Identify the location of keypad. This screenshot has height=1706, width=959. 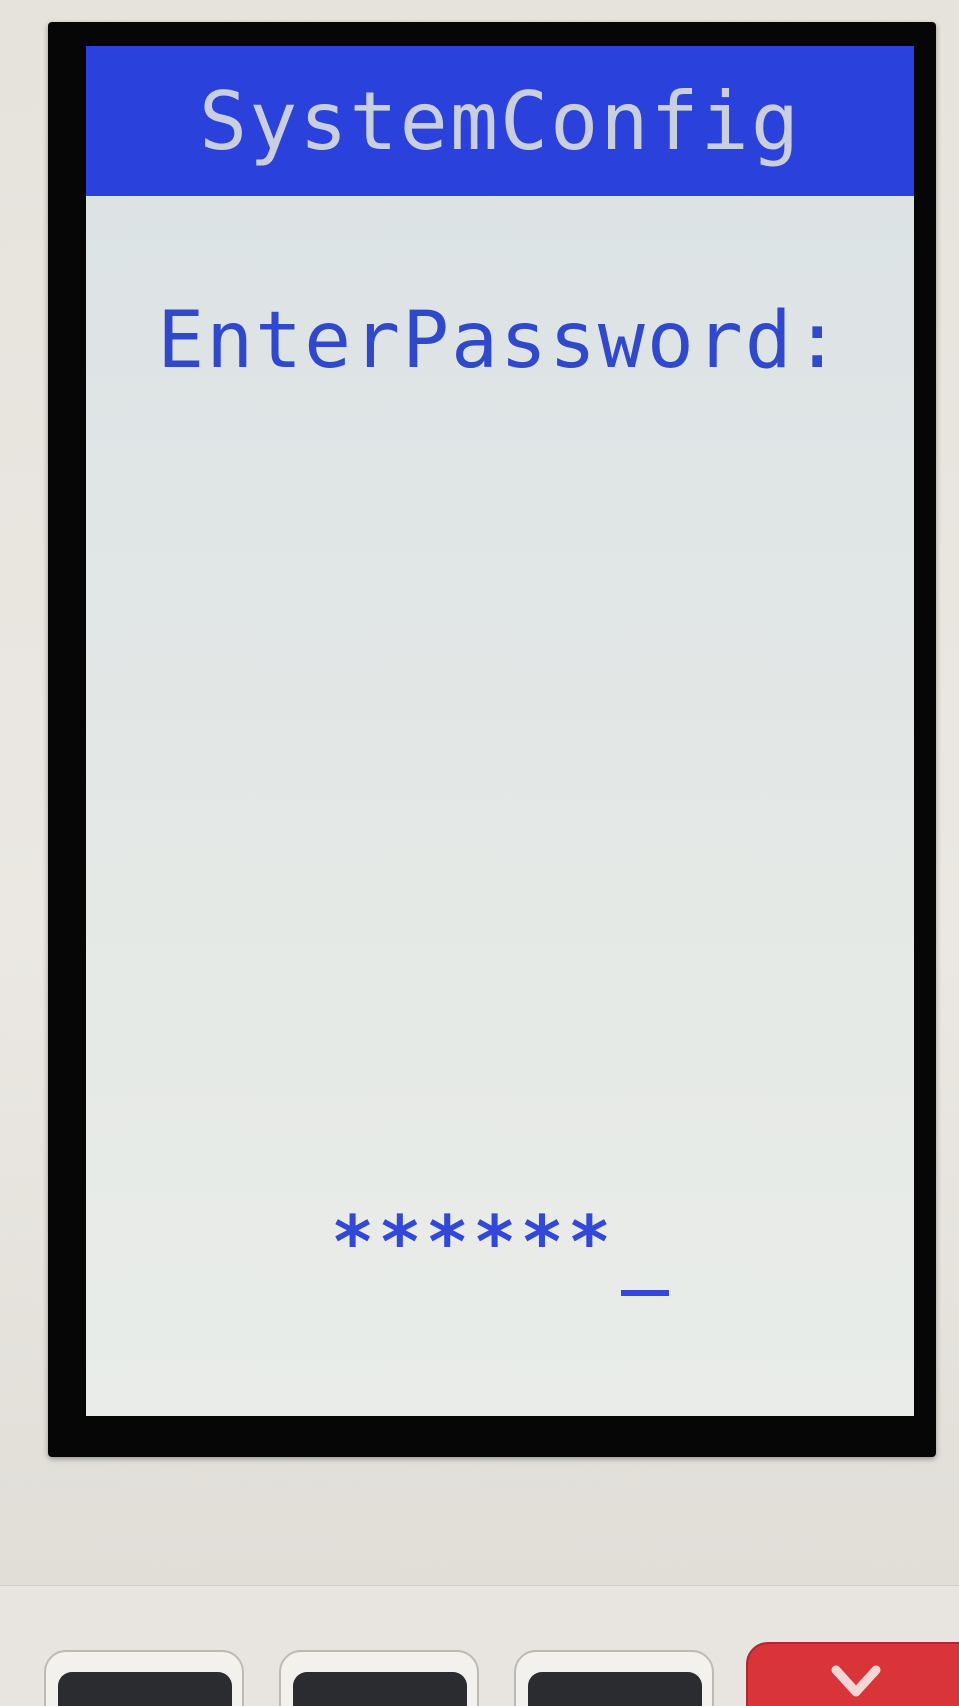
(479, 1645).